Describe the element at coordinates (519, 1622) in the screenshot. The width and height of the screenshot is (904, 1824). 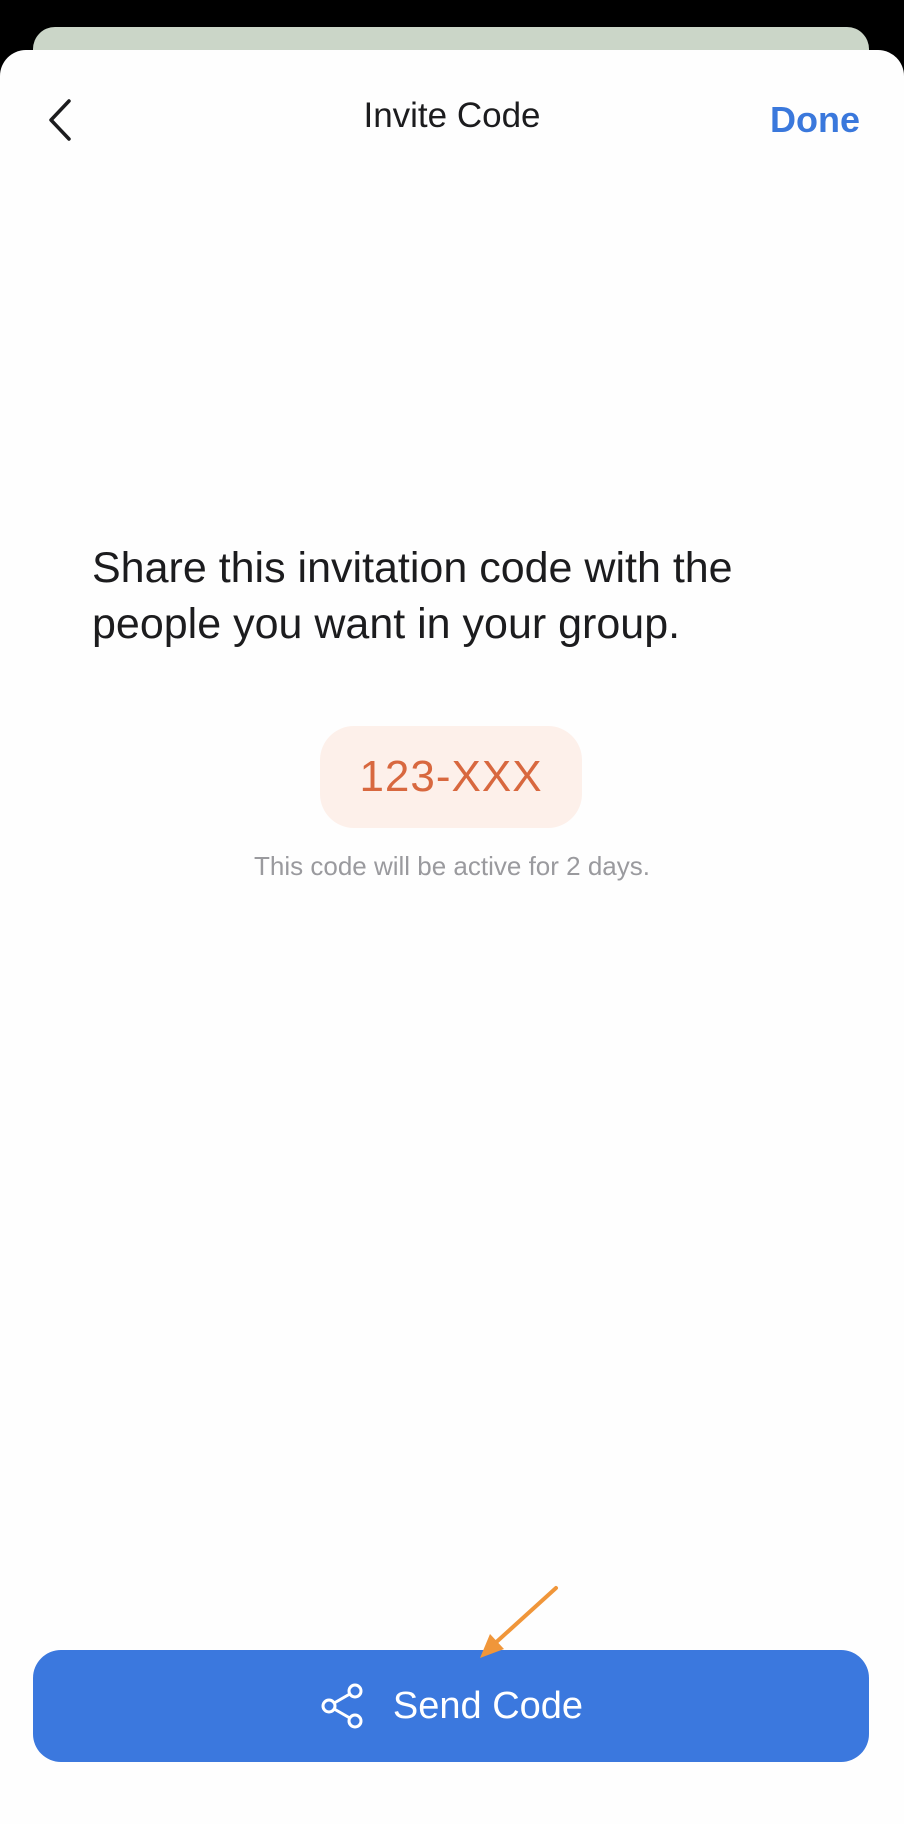
I see `annotation-arrow-icon` at that location.